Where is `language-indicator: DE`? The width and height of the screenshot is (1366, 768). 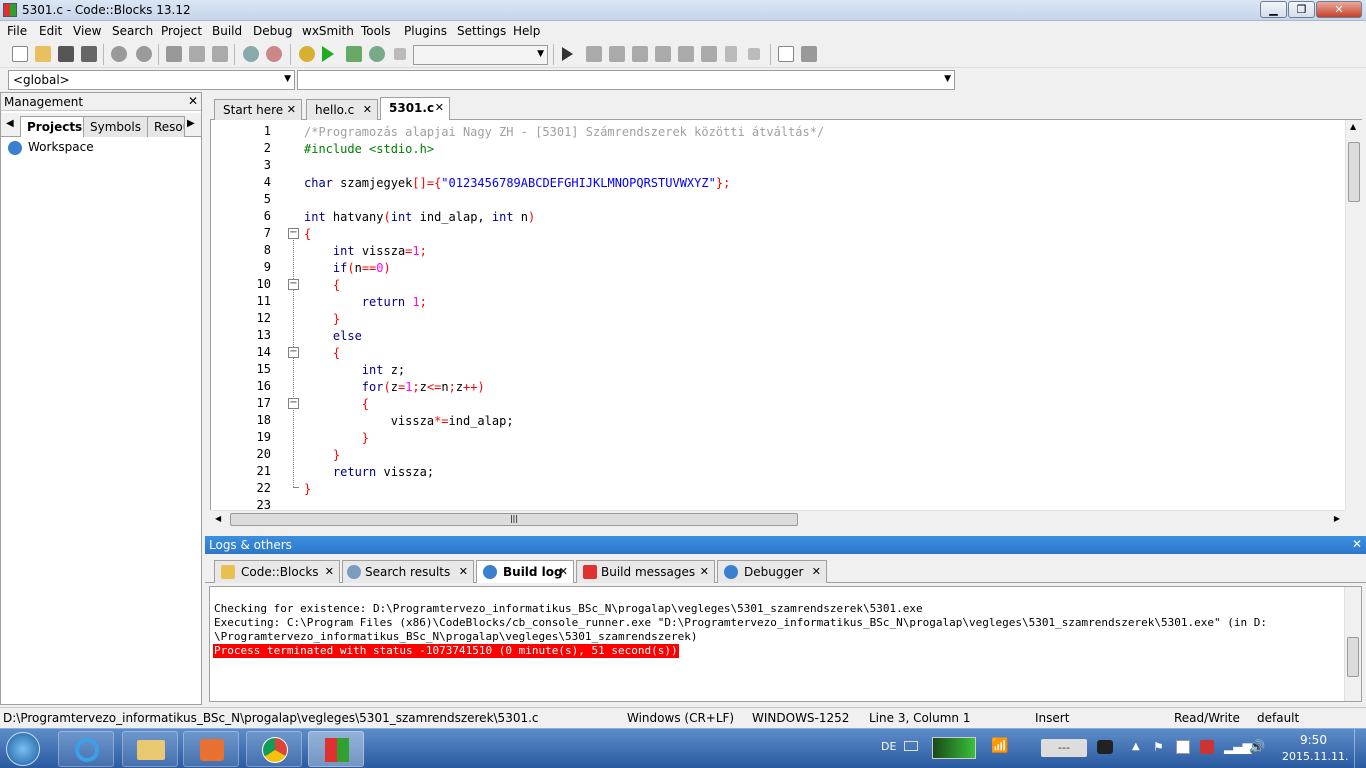 language-indicator: DE is located at coordinates (888, 746).